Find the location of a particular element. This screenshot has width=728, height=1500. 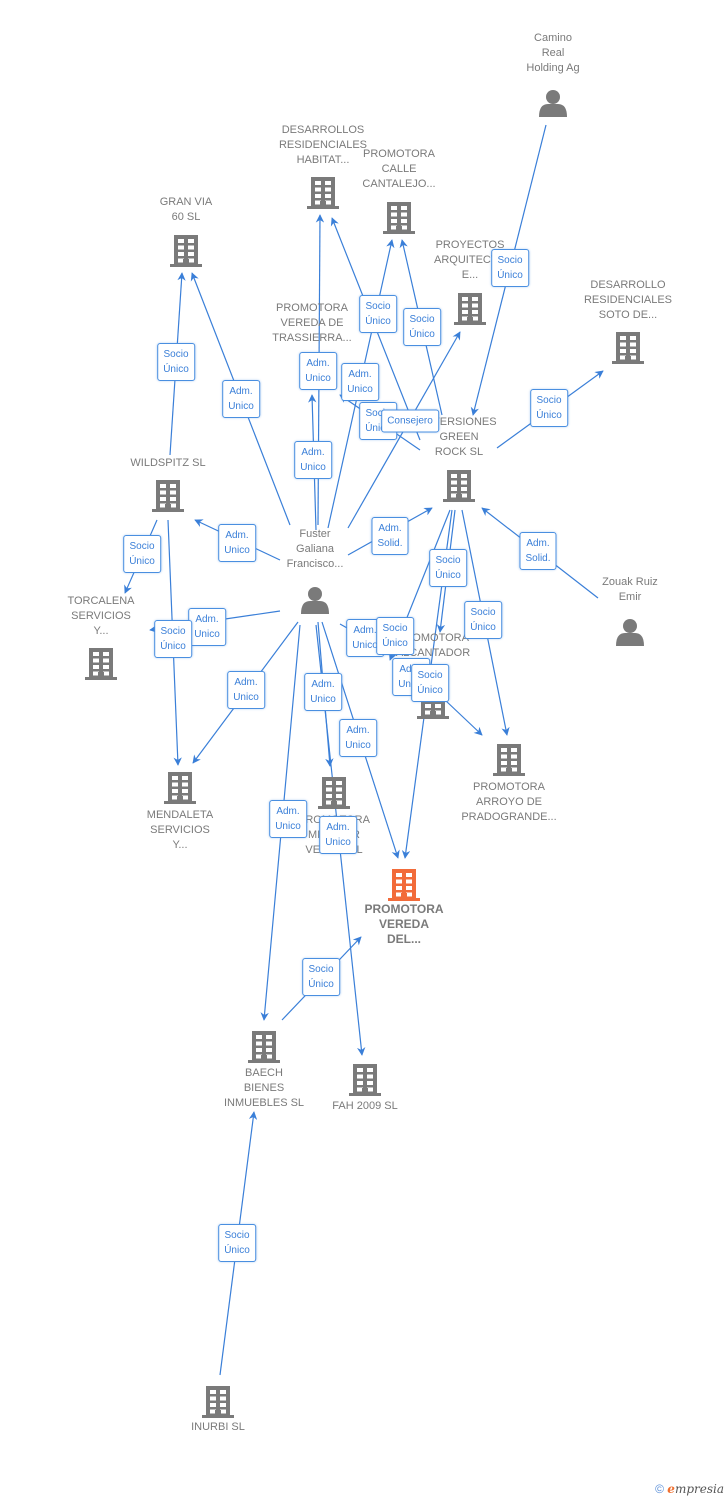

node-label-mendaleta: SERVICIOS is located at coordinates (180, 830).